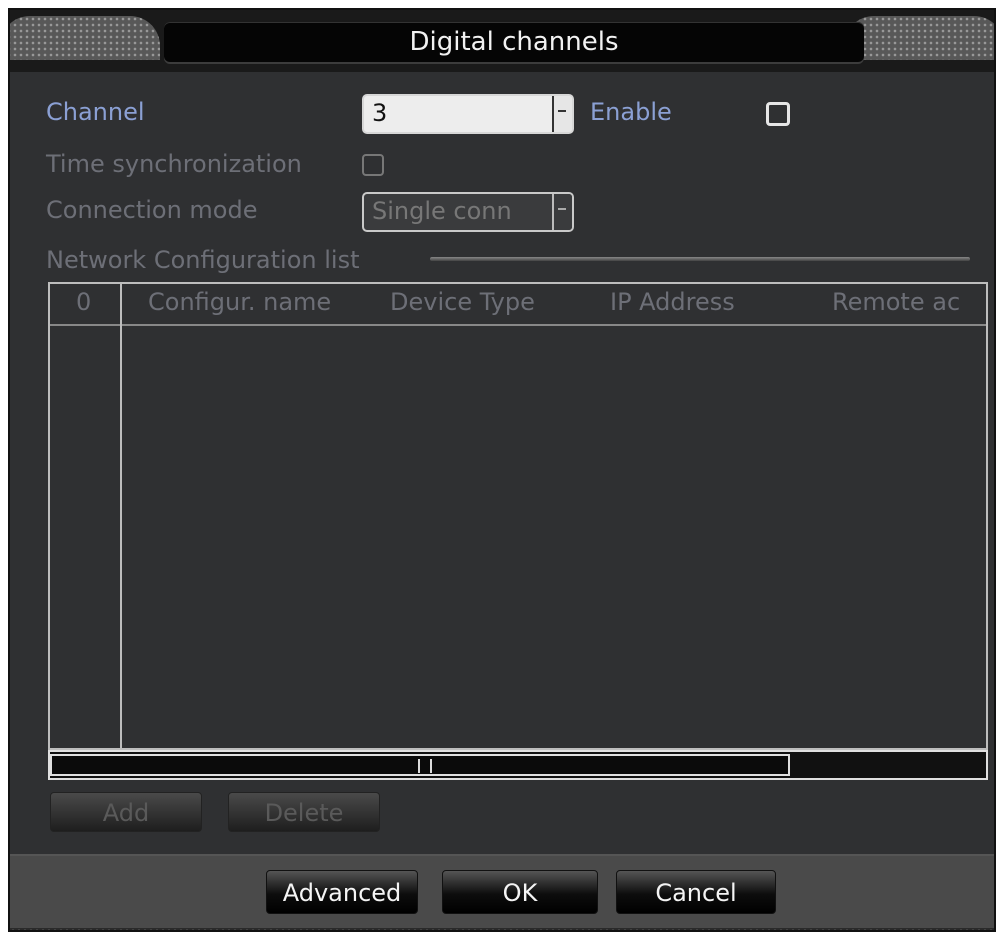 Image resolution: width=999 pixels, height=938 pixels. What do you see at coordinates (380, 113) in the screenshot?
I see `channel-select-value: 3` at bounding box center [380, 113].